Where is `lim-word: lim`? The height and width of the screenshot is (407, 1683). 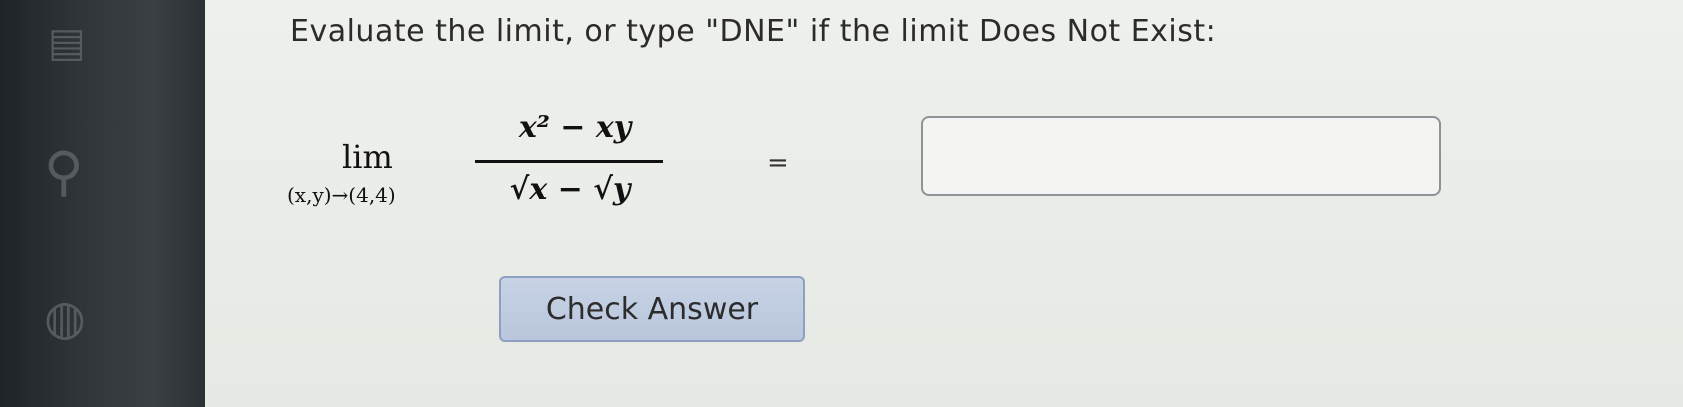 lim-word: lim is located at coordinates (367, 157).